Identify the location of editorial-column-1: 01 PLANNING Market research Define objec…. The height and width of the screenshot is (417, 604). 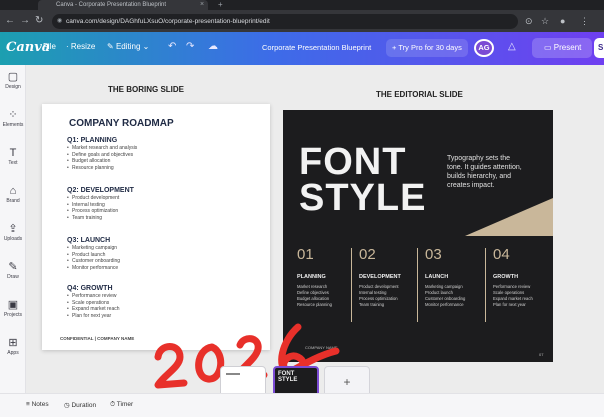
(326, 277).